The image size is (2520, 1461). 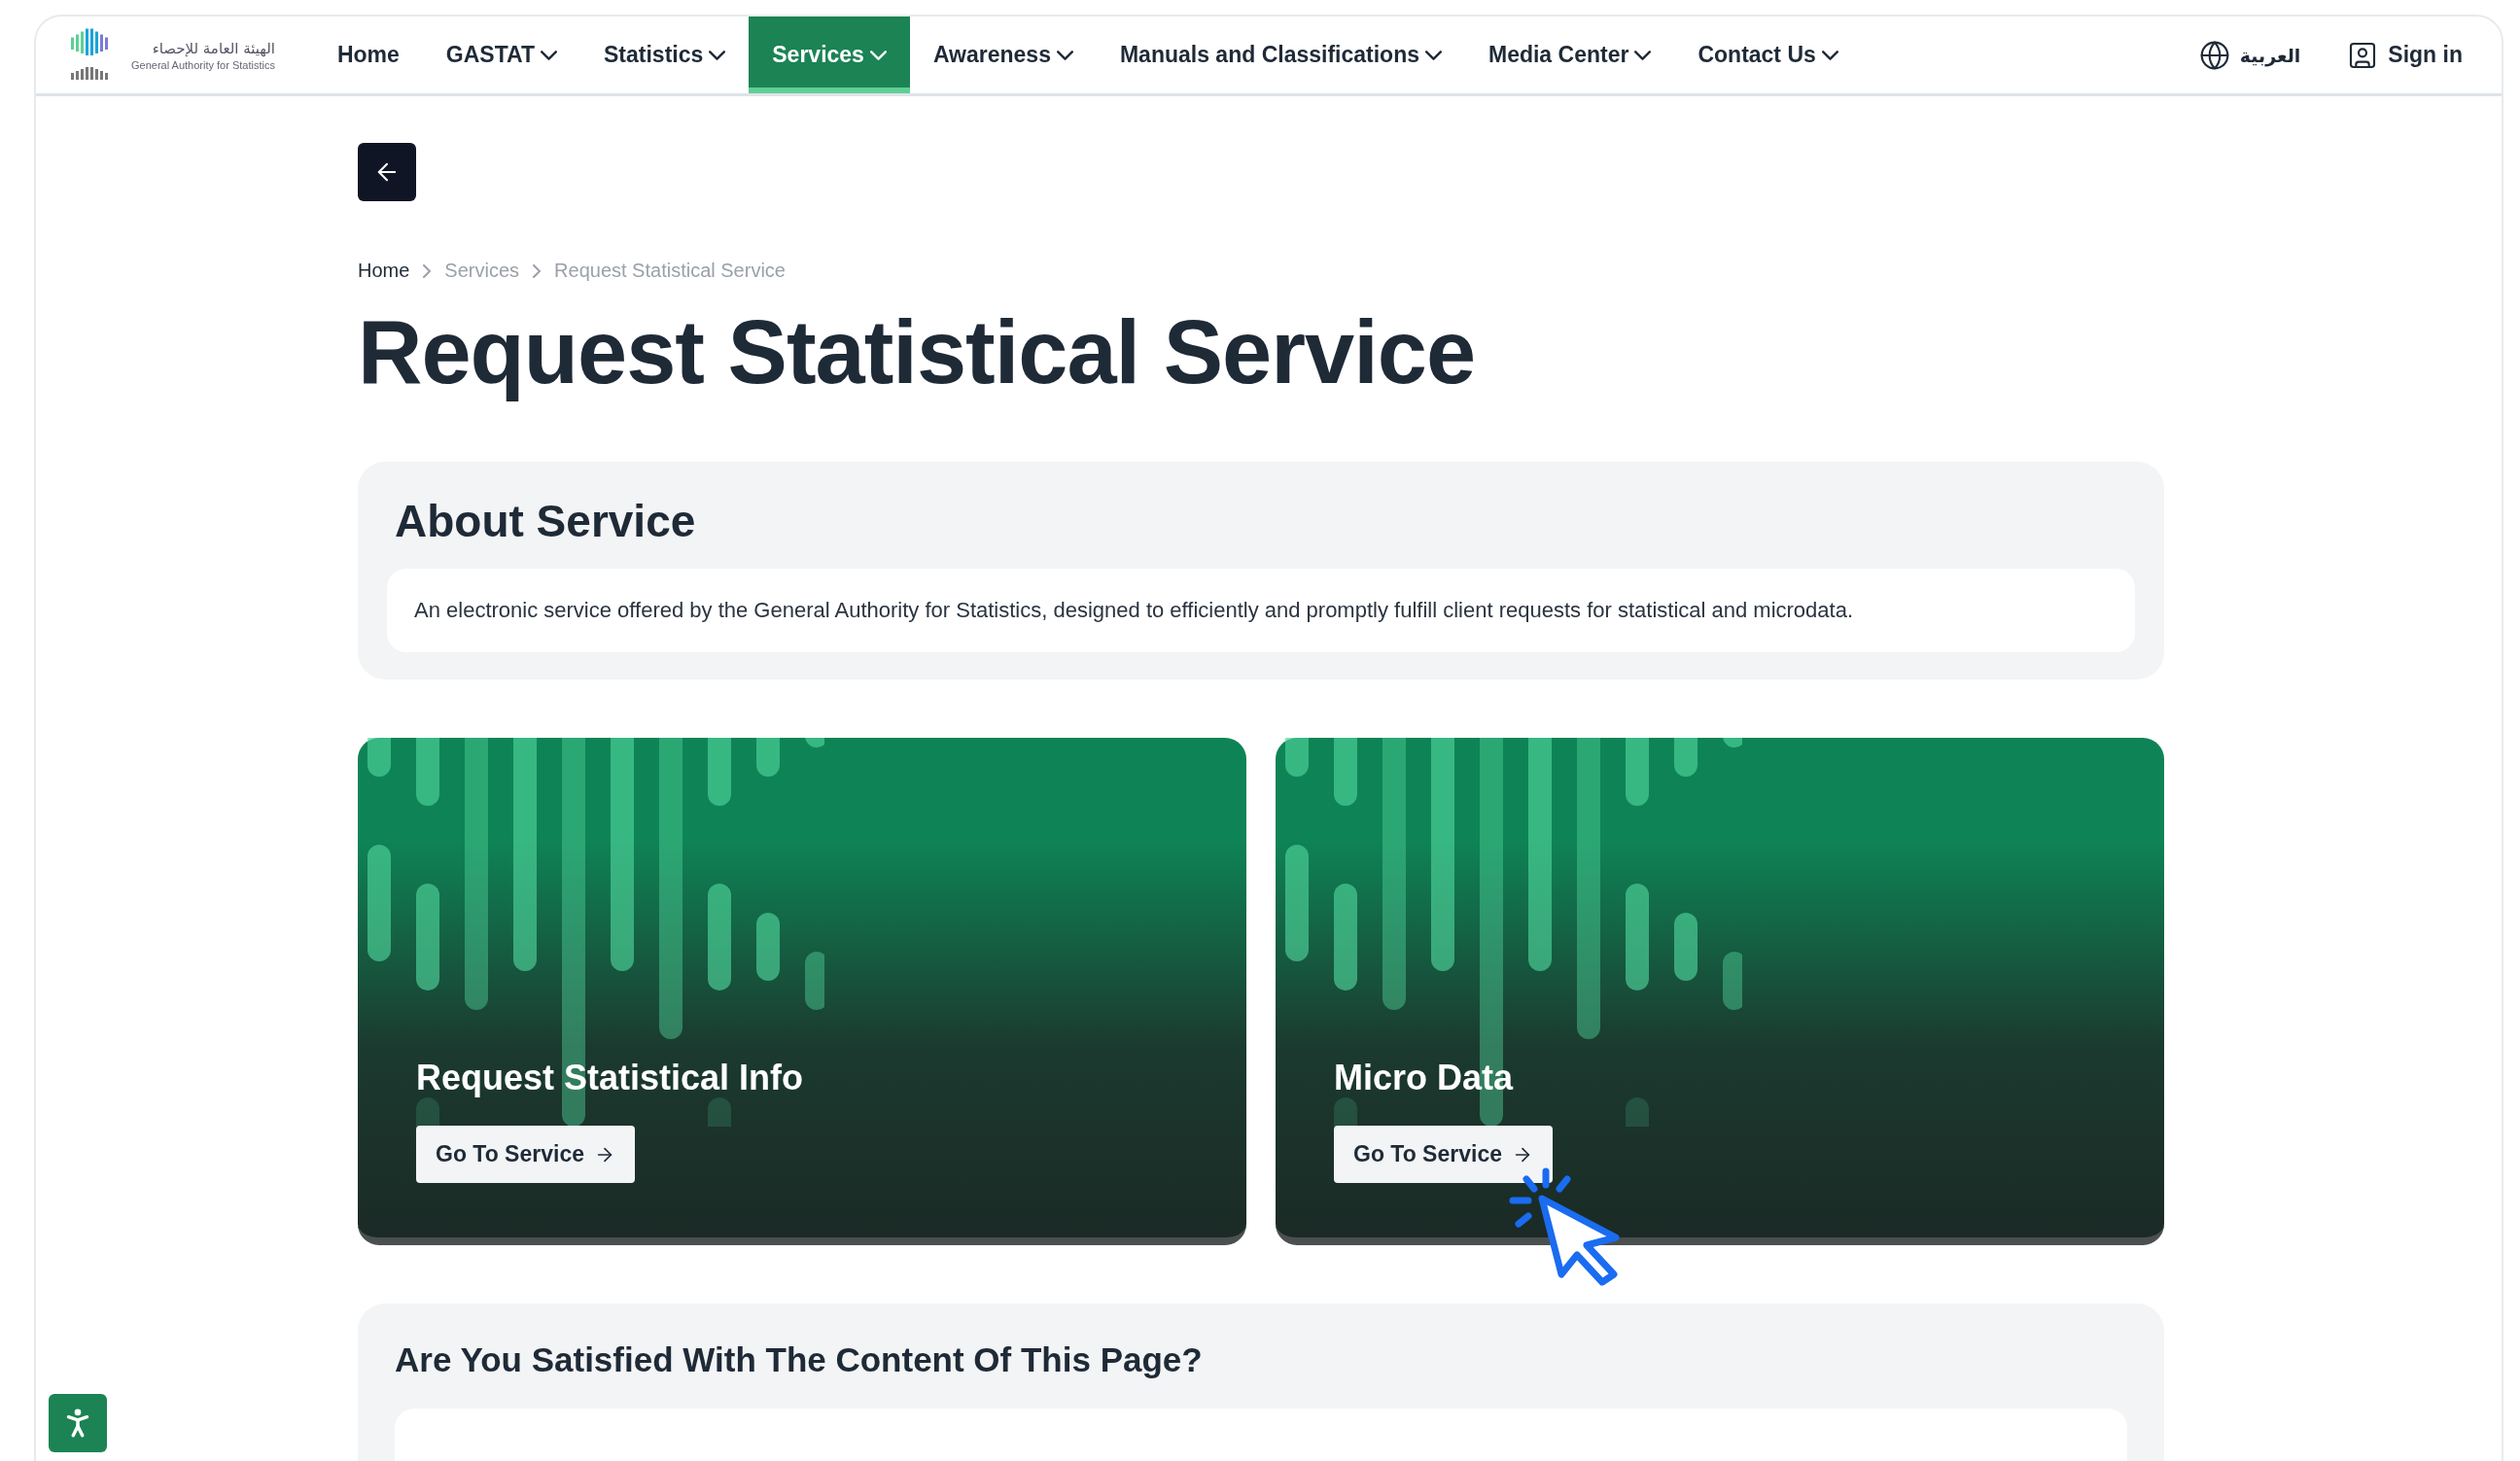 I want to click on about-heading: About Service, so click(x=546, y=521).